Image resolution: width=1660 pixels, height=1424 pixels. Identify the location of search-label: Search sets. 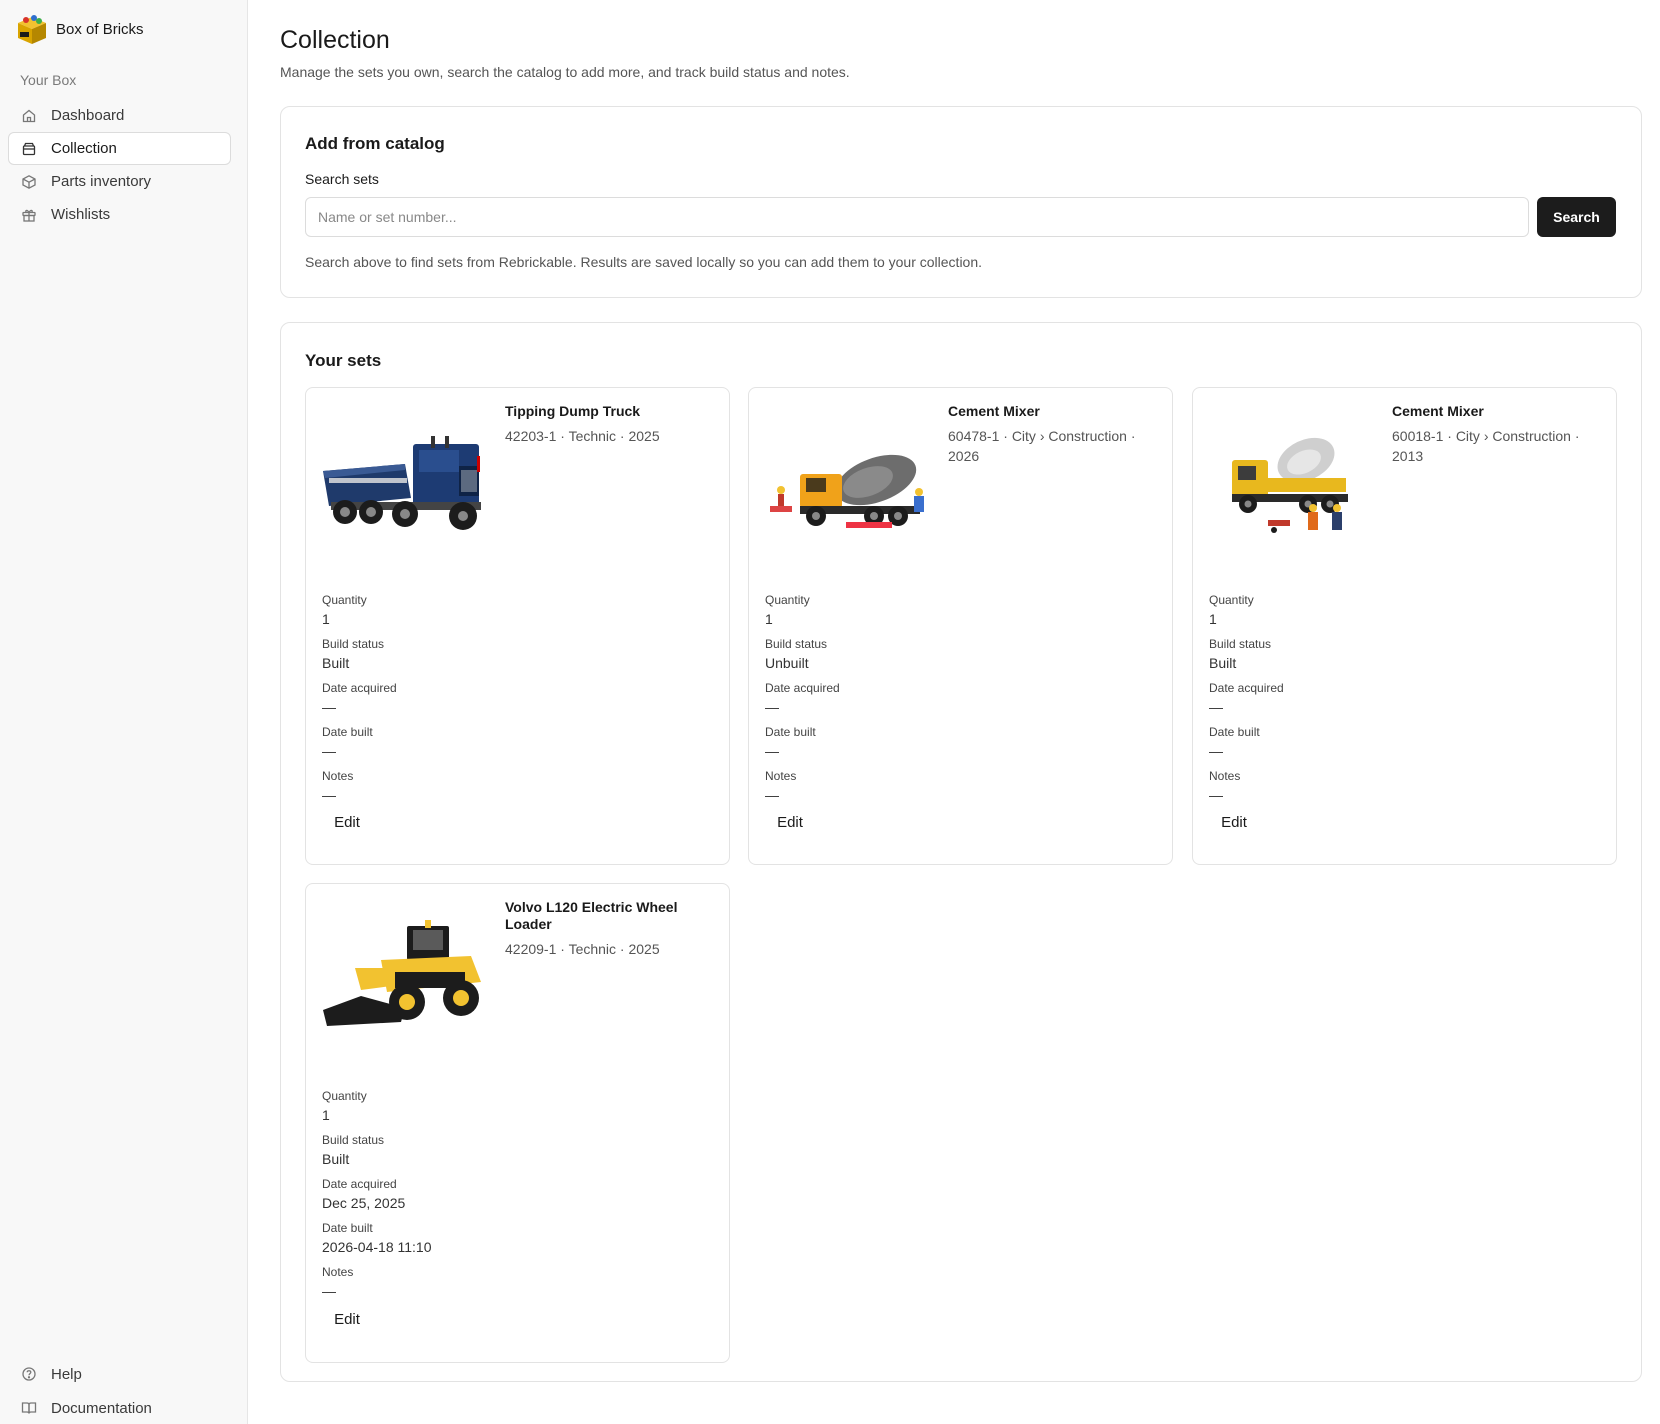
(342, 179).